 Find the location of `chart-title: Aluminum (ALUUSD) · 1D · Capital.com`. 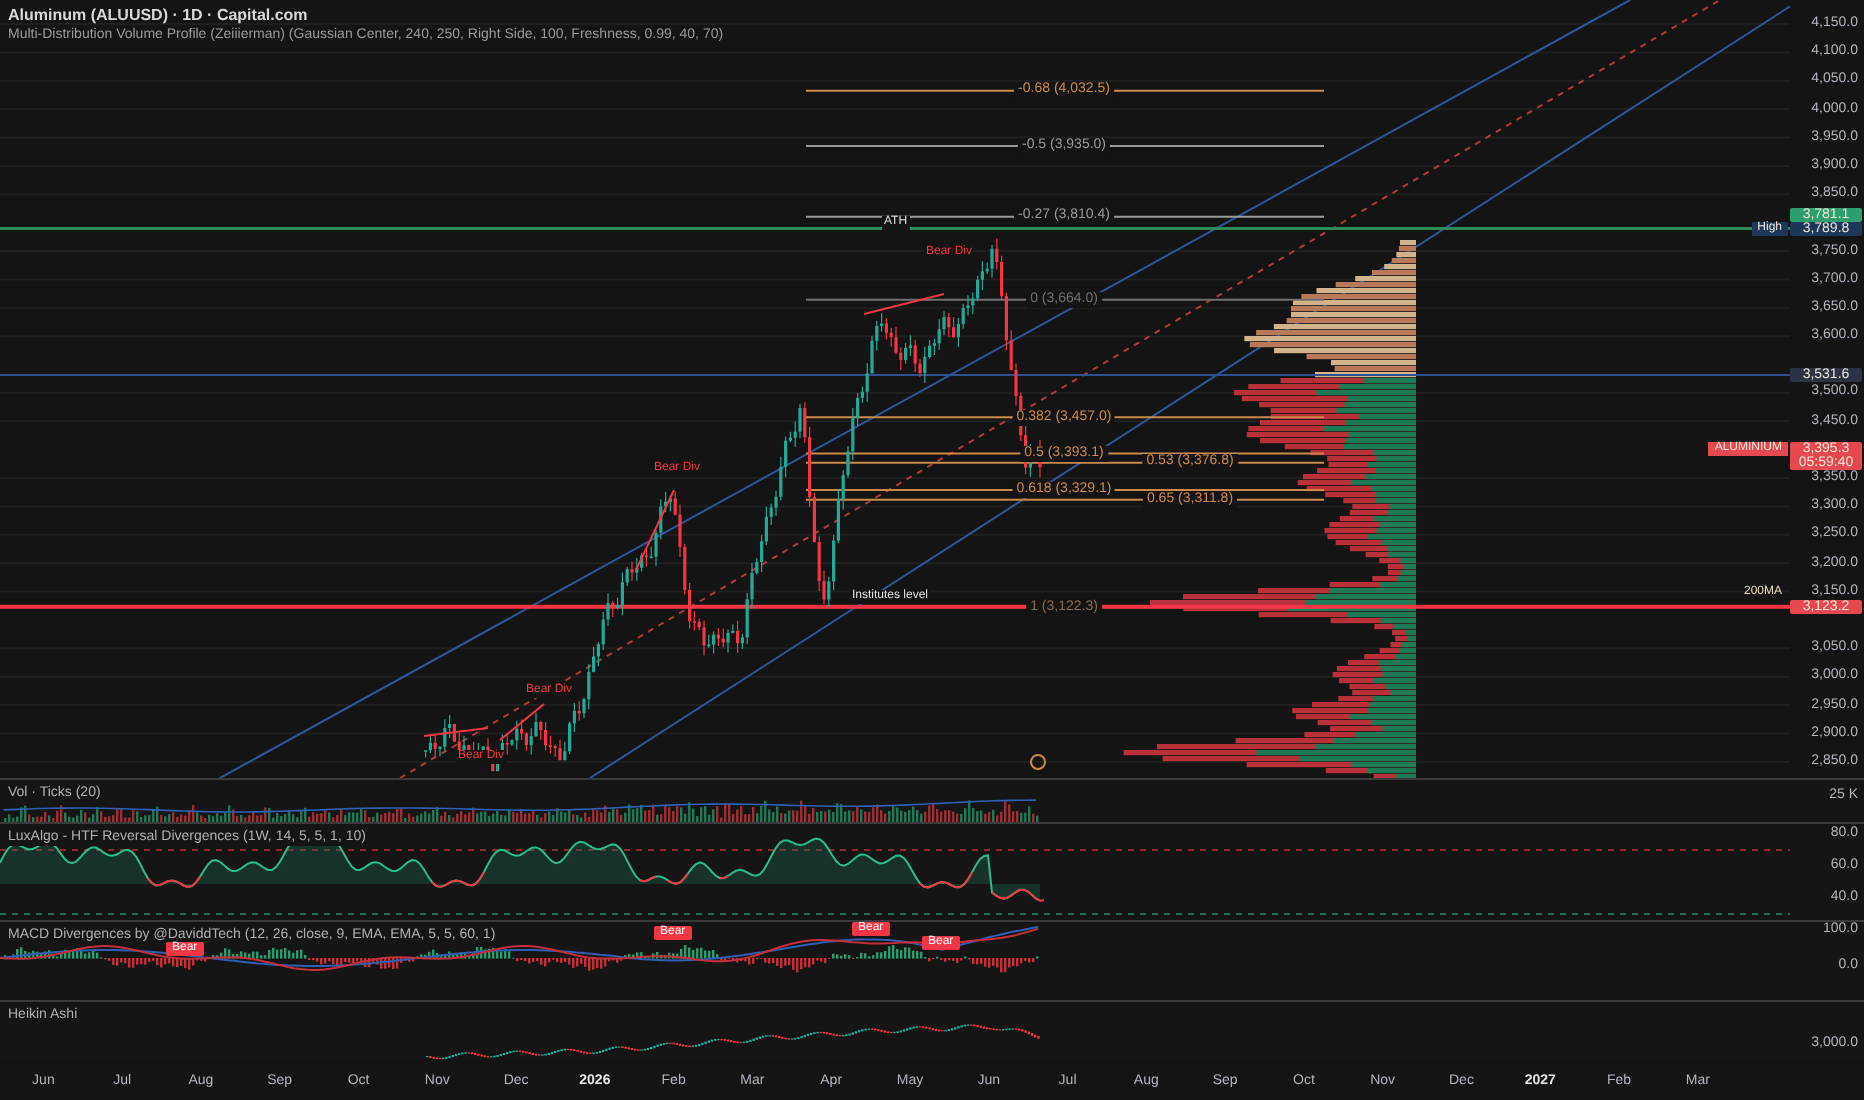

chart-title: Aluminum (ALUUSD) · 1D · Capital.com is located at coordinates (159, 16).